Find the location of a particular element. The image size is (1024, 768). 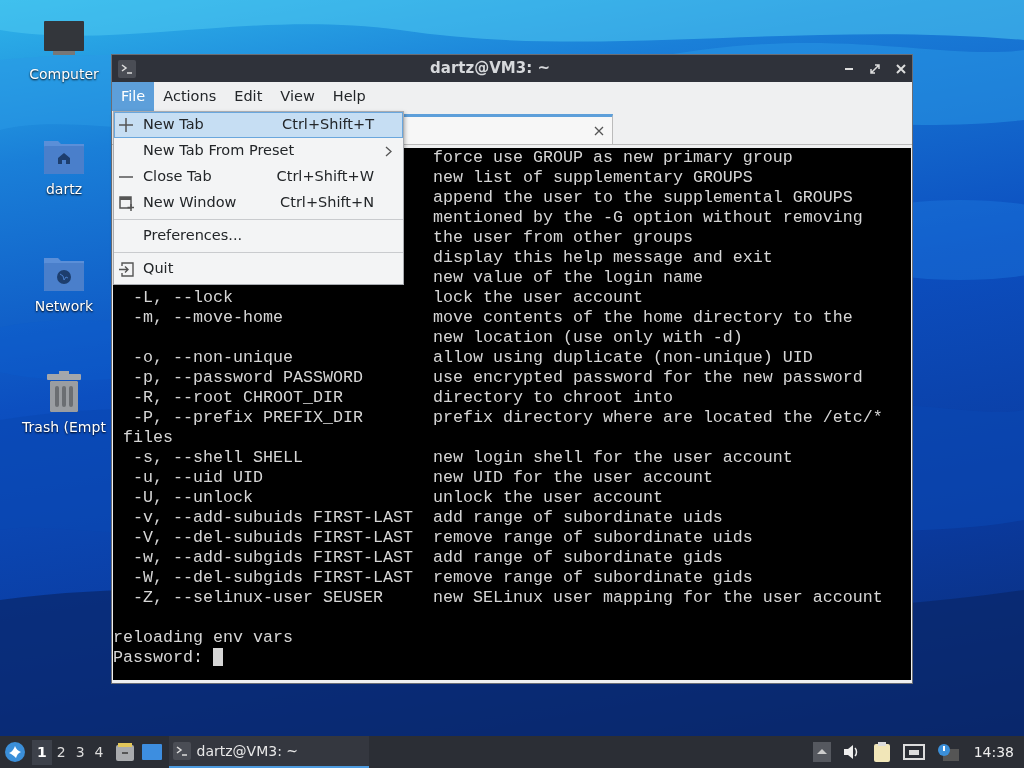

option-text: -P, --prefix PREFIX_DIR is located at coordinates (248, 417).